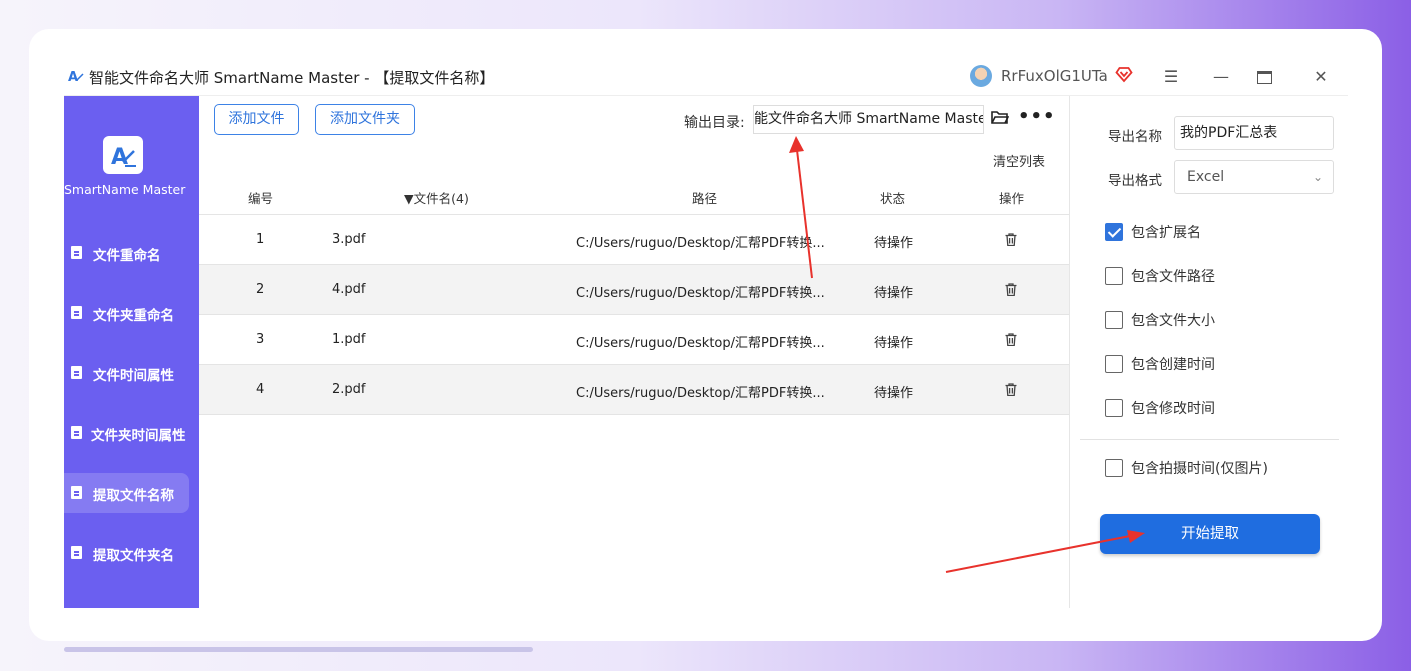 Image resolution: width=1411 pixels, height=671 pixels. What do you see at coordinates (1054, 76) in the screenshot?
I see `username: RrFuxOlG1UTa` at bounding box center [1054, 76].